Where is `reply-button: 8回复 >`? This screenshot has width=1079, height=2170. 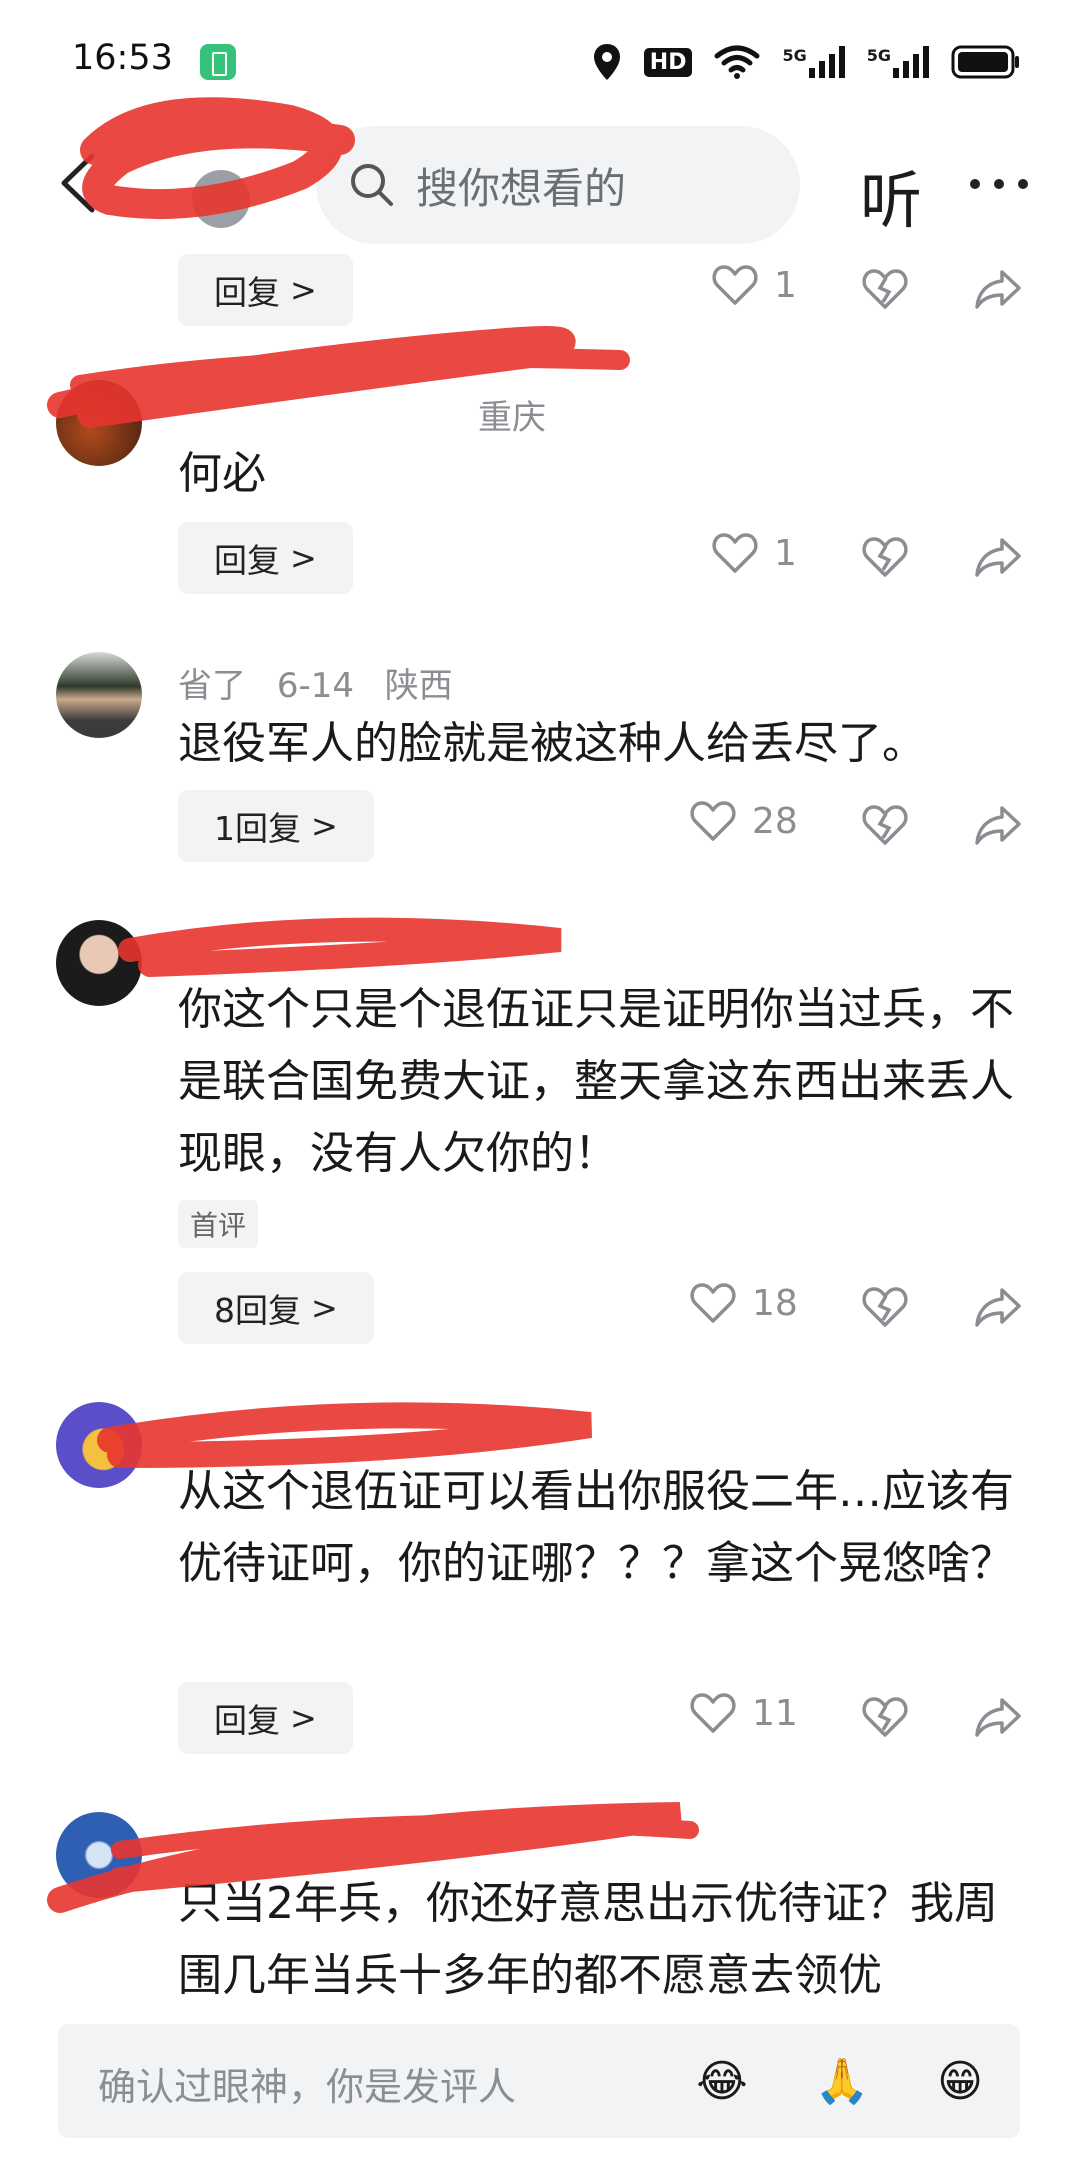 reply-button: 8回复 > is located at coordinates (276, 1308).